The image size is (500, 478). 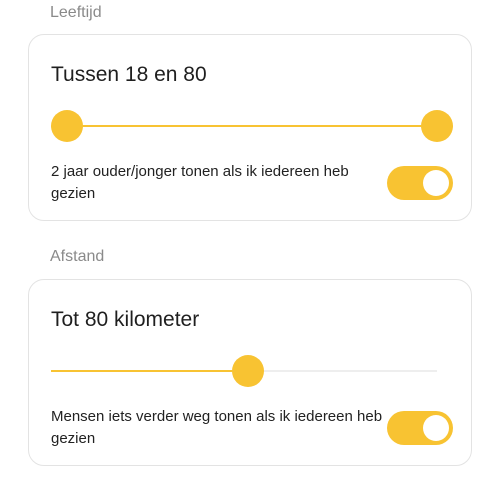 I want to click on distance-slider, so click(x=252, y=371).